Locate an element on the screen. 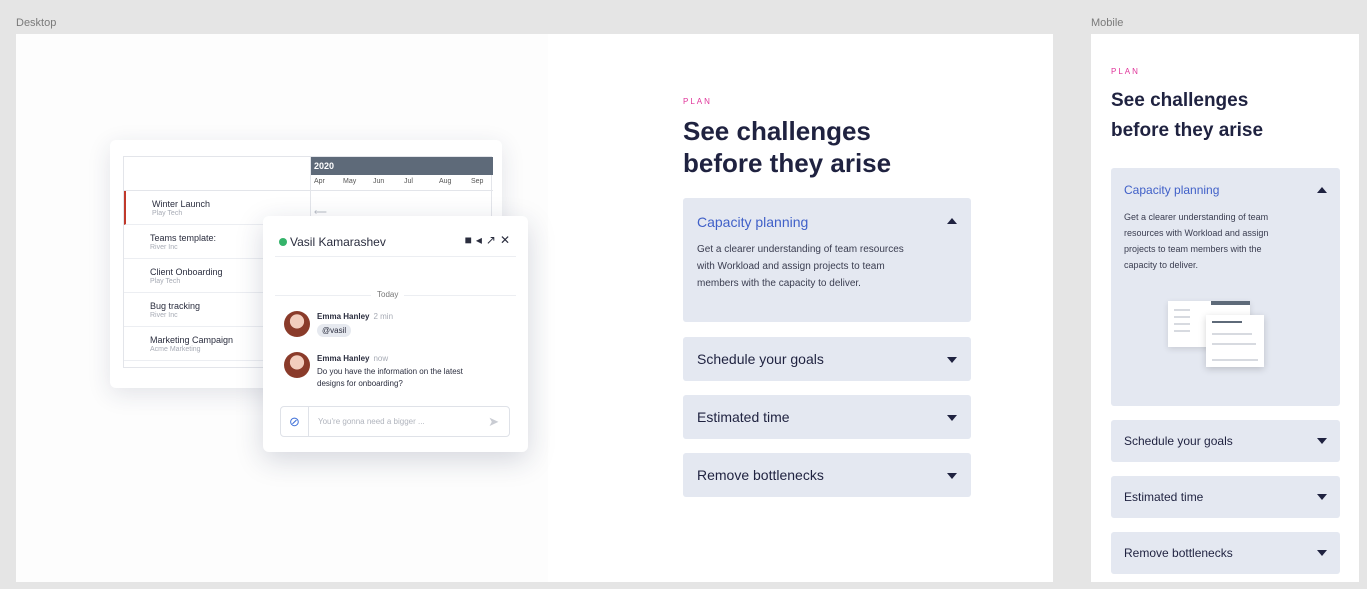  gantt-month: Sep is located at coordinates (477, 181).